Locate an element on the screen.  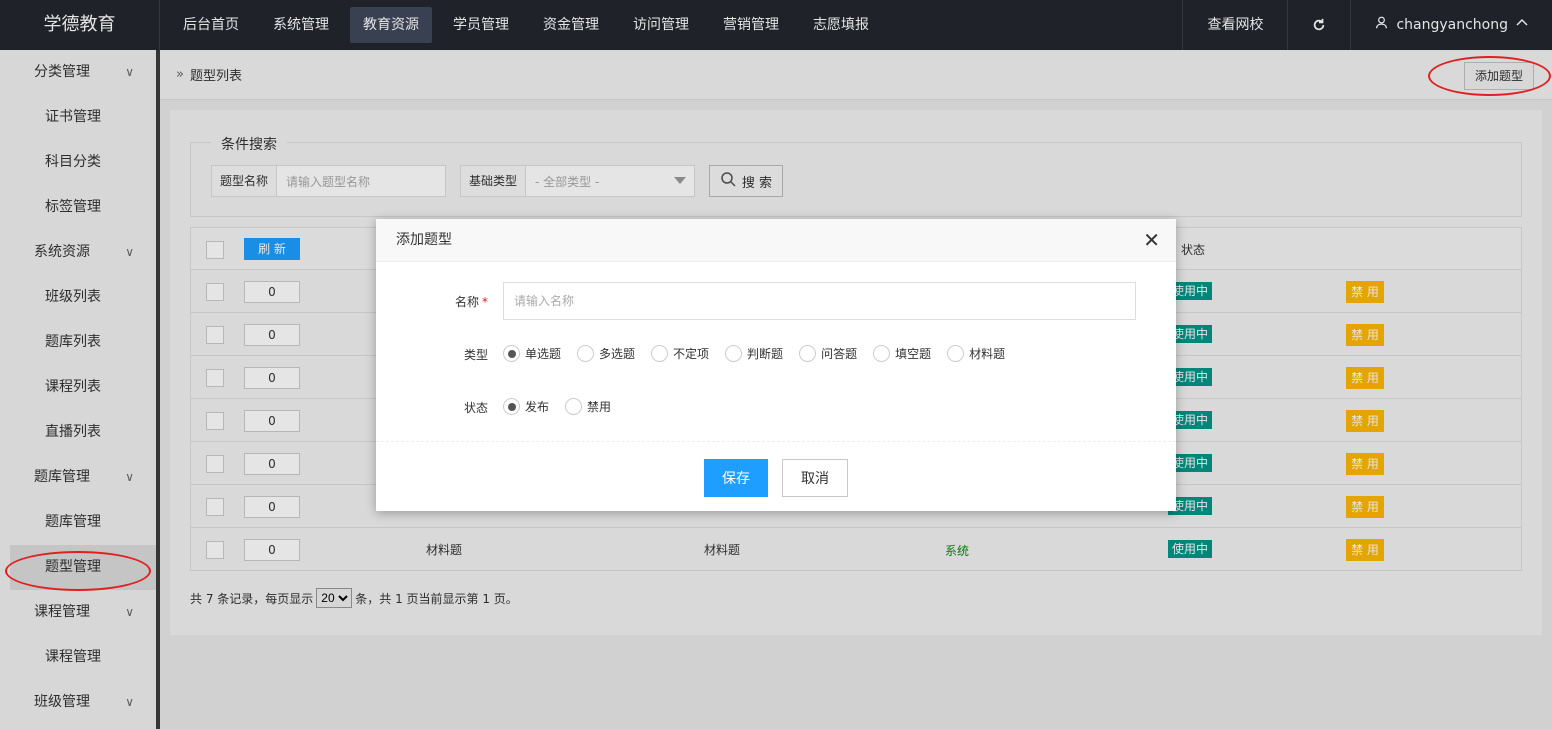
radio-indefinite: 不定项 is located at coordinates (680, 353).